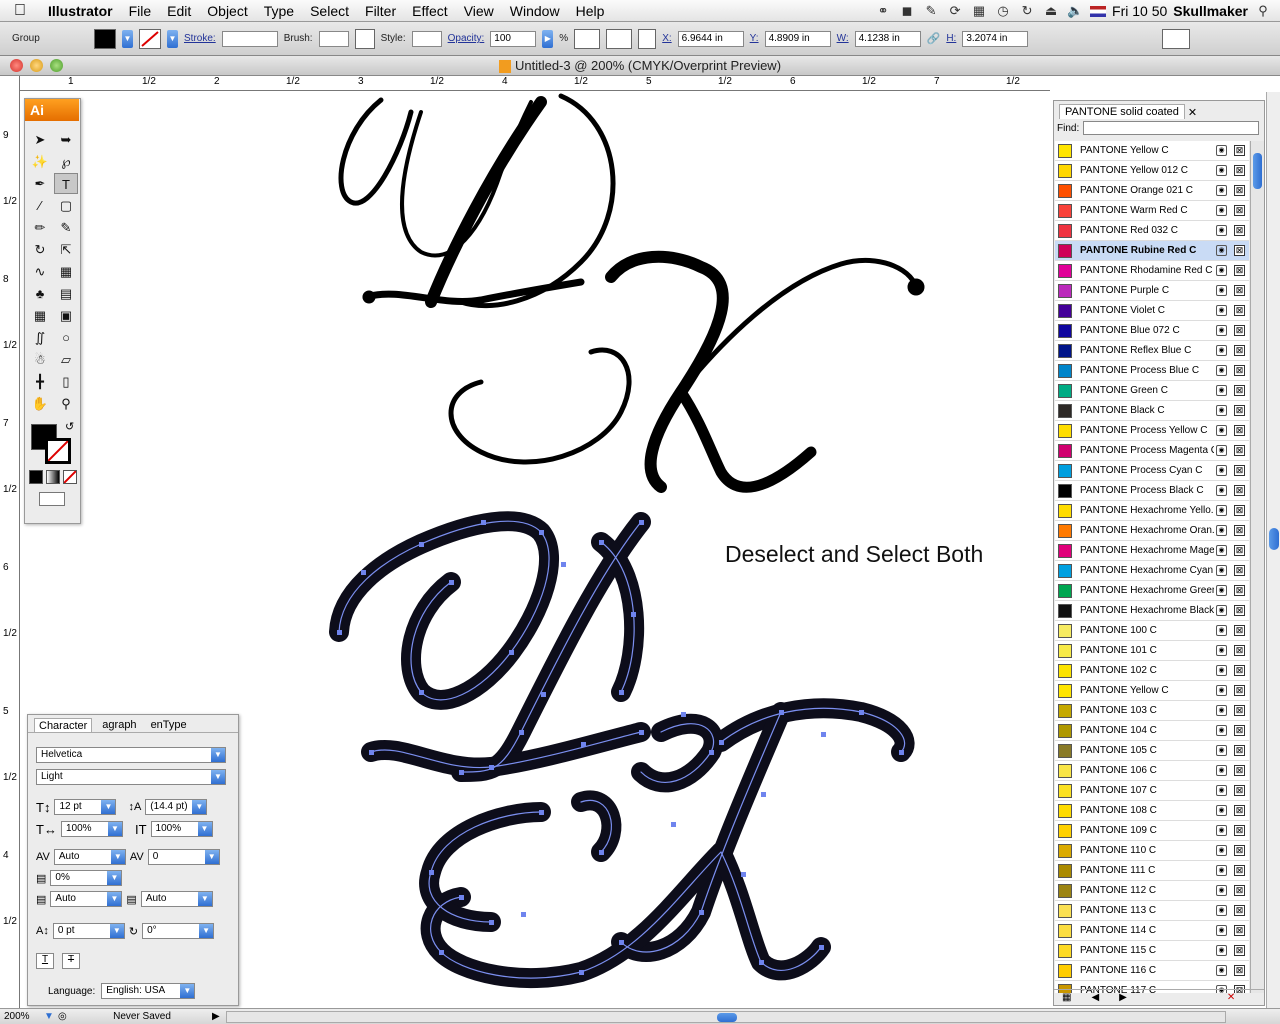 The height and width of the screenshot is (1024, 1280). I want to click on swatch-list-scrollbar, so click(1257, 567).